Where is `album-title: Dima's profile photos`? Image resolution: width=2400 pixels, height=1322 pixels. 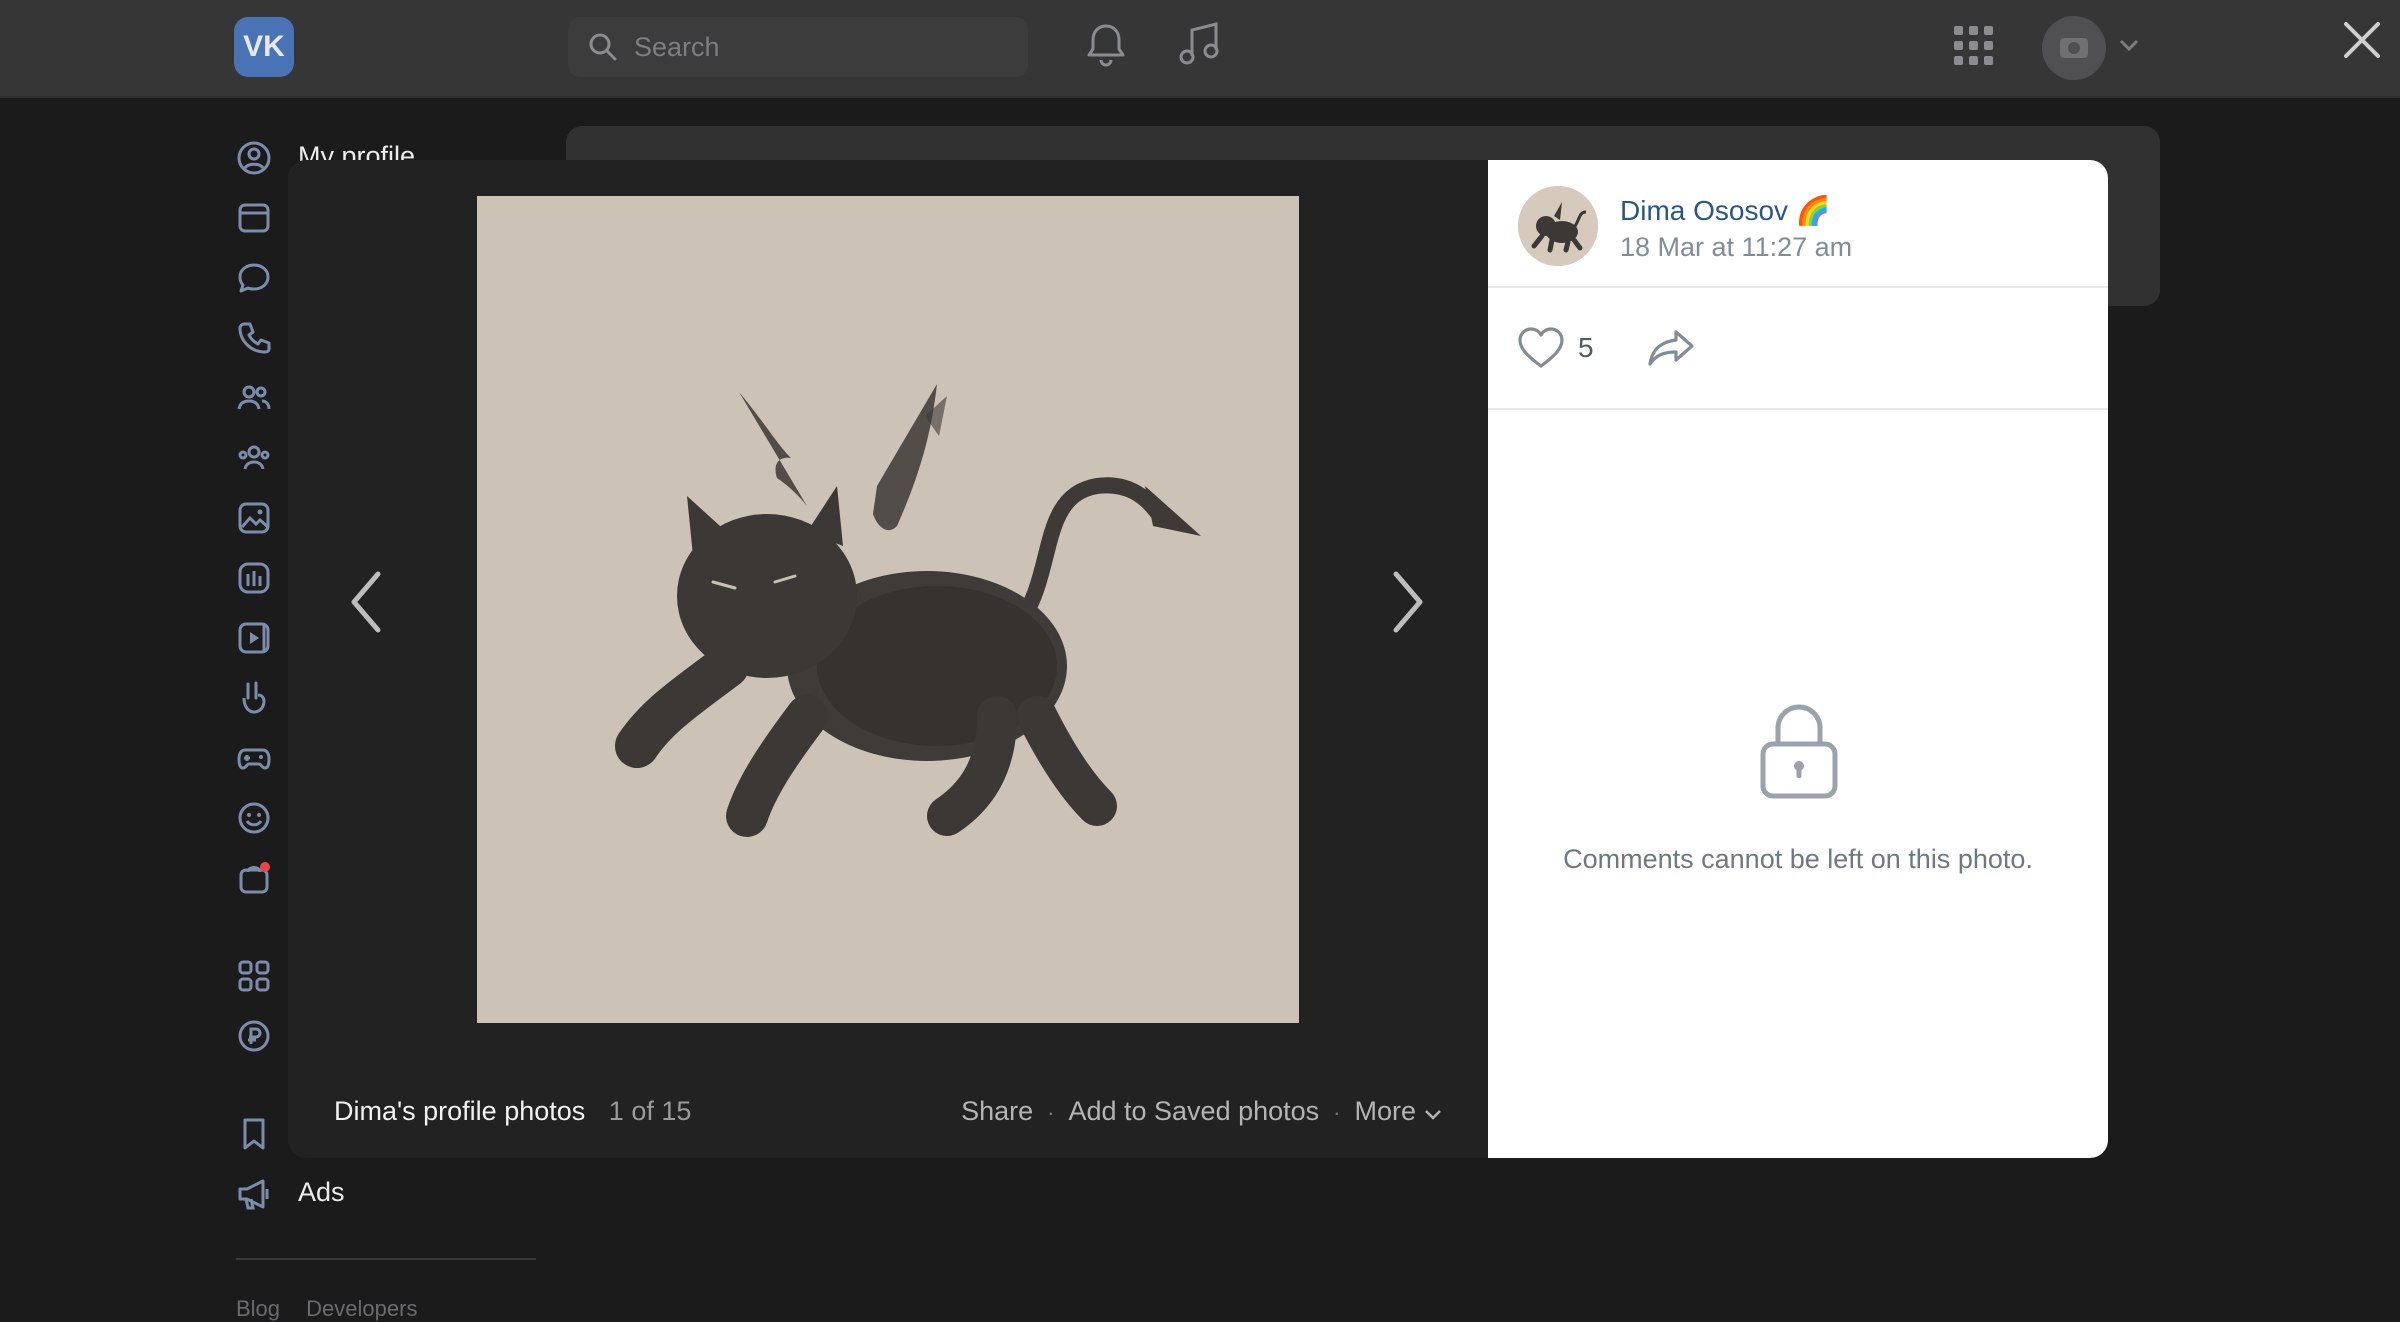
album-title: Dima's profile photos is located at coordinates (459, 1111).